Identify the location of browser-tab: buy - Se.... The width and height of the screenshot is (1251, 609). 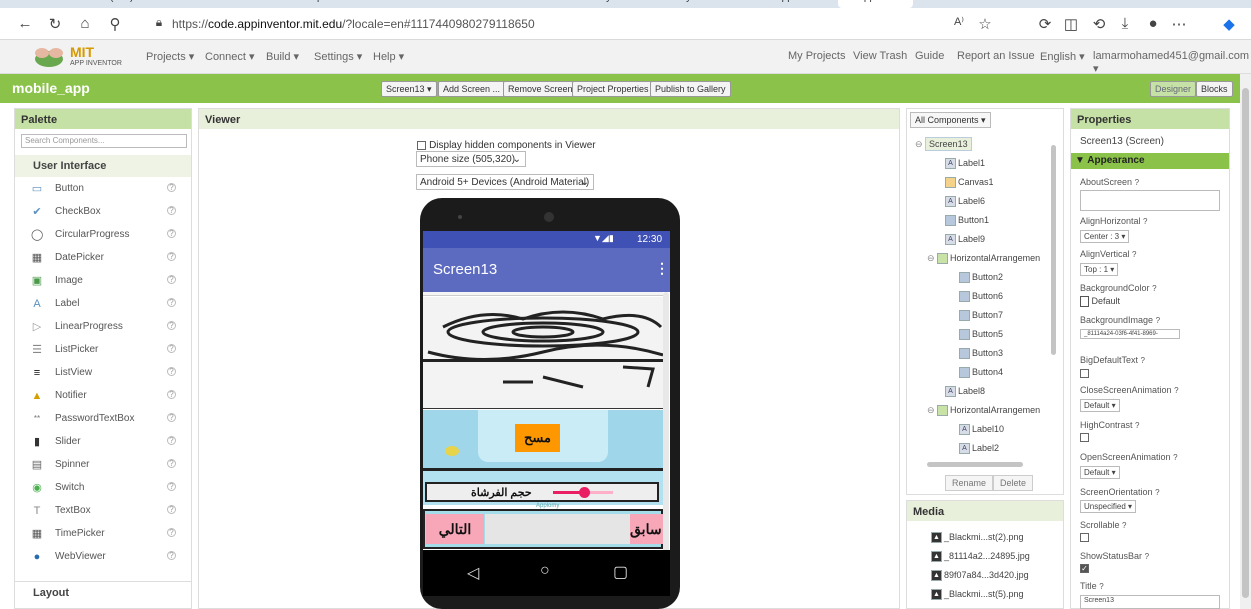
(710, 4).